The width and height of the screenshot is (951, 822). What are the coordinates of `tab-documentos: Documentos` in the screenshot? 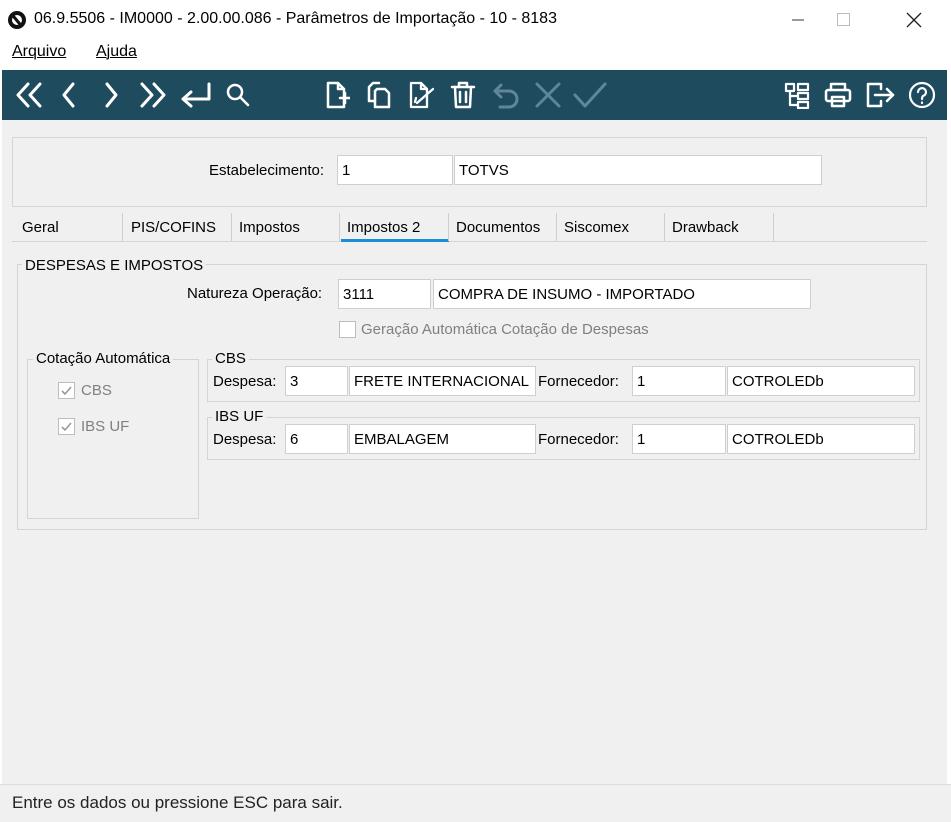 It's located at (498, 227).